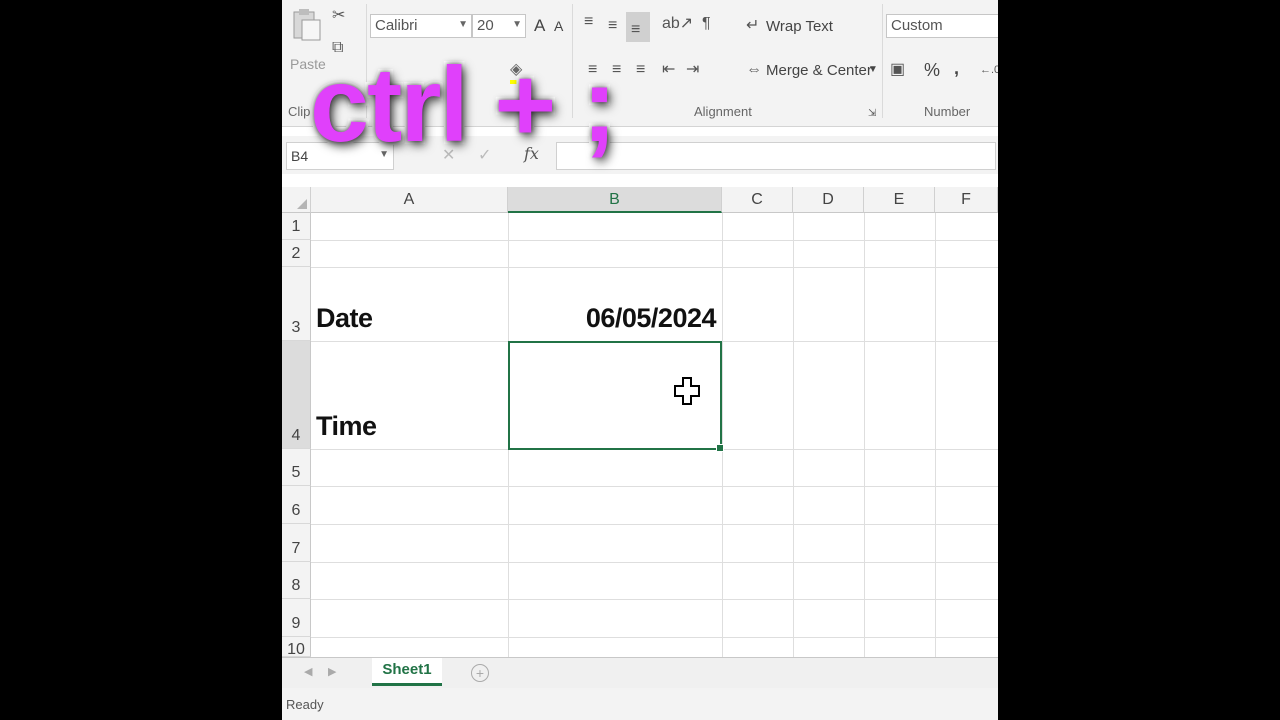 This screenshot has height=720, width=1280. I want to click on row-number: 10, so click(296, 649).